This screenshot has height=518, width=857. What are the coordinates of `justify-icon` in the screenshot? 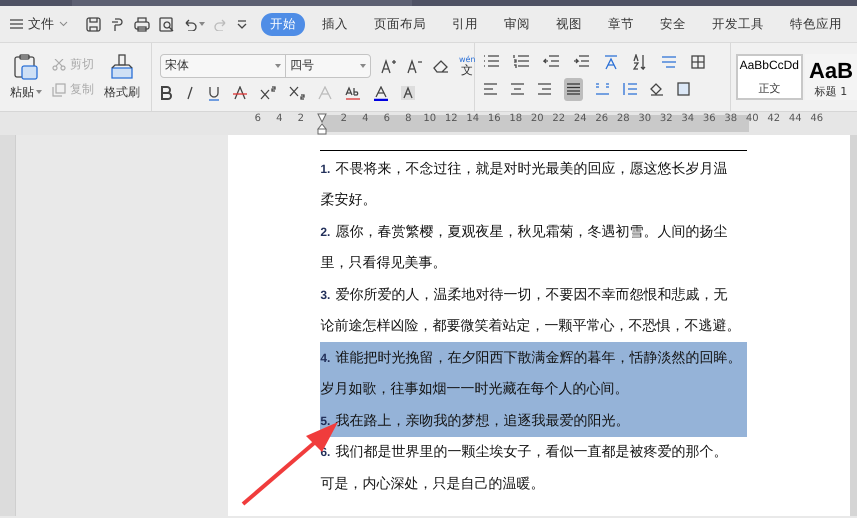 It's located at (573, 88).